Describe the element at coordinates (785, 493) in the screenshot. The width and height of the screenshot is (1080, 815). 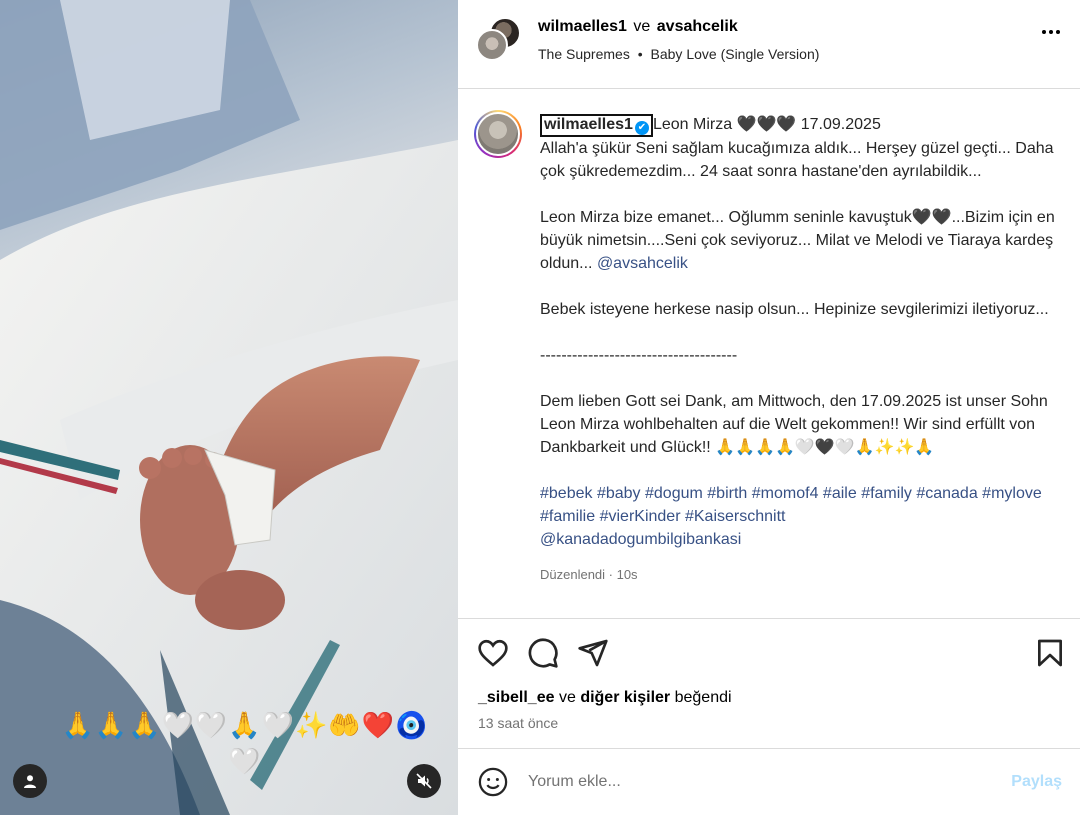
I see `hashtag-link: #momof4` at that location.